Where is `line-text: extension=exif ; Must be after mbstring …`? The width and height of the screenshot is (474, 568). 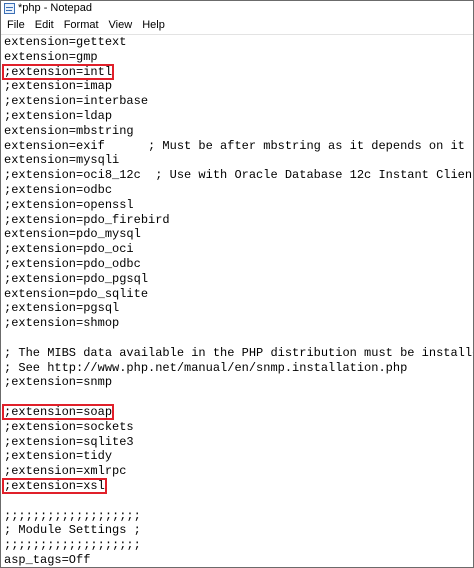 line-text: extension=exif ; Must be after mbstring … is located at coordinates (234, 145).